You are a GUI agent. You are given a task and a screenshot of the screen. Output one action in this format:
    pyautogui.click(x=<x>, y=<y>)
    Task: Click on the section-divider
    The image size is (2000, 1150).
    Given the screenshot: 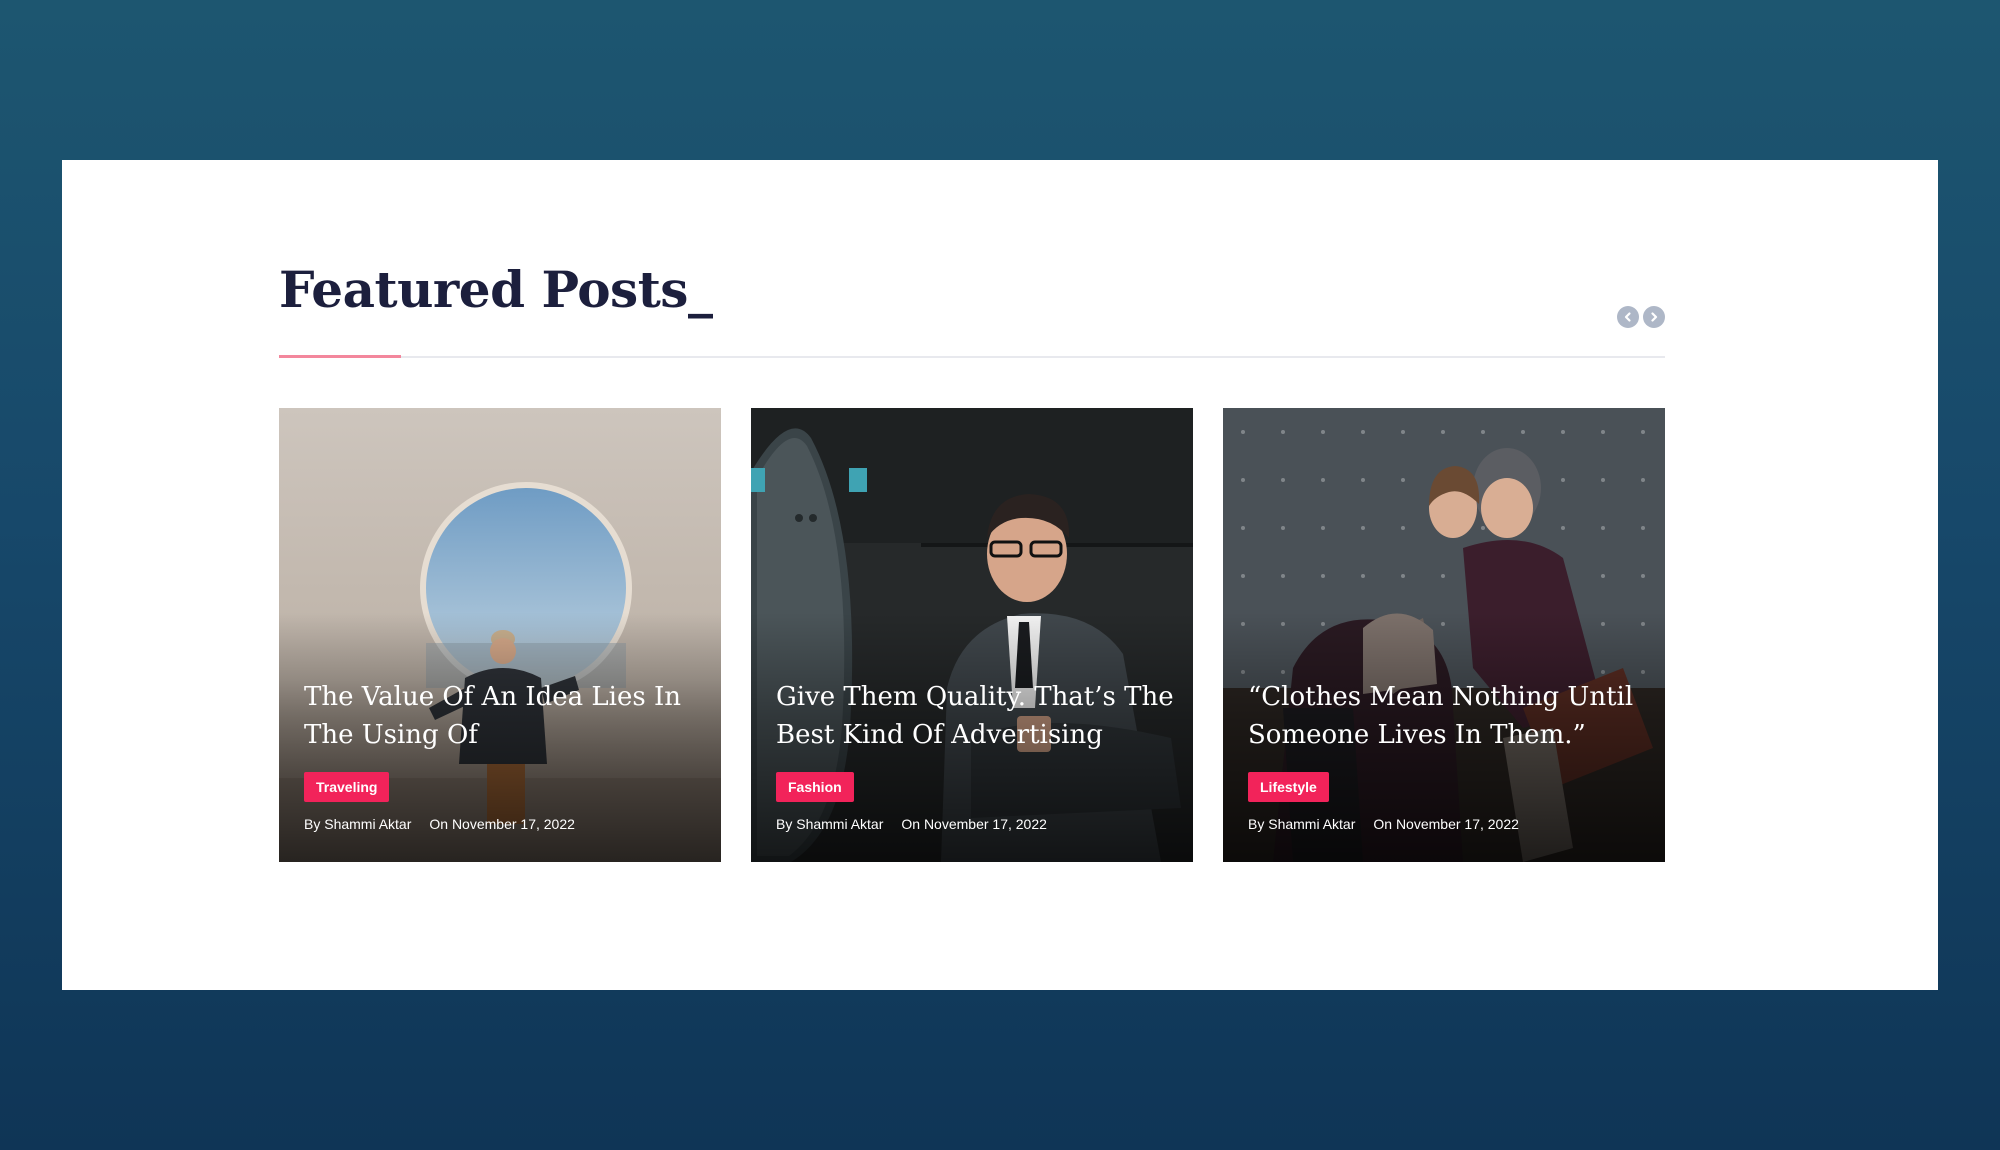 What is the action you would take?
    pyautogui.click(x=972, y=357)
    